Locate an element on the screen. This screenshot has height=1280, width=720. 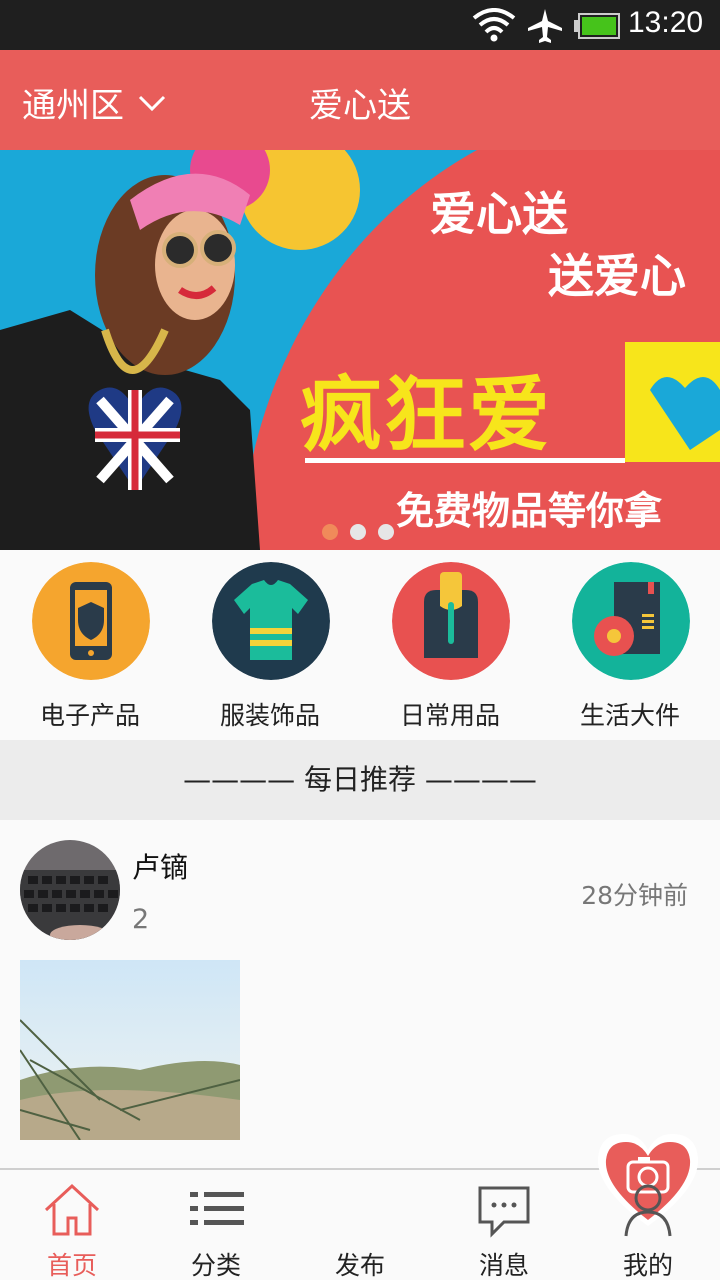
wifi-icon is located at coordinates (494, 25).